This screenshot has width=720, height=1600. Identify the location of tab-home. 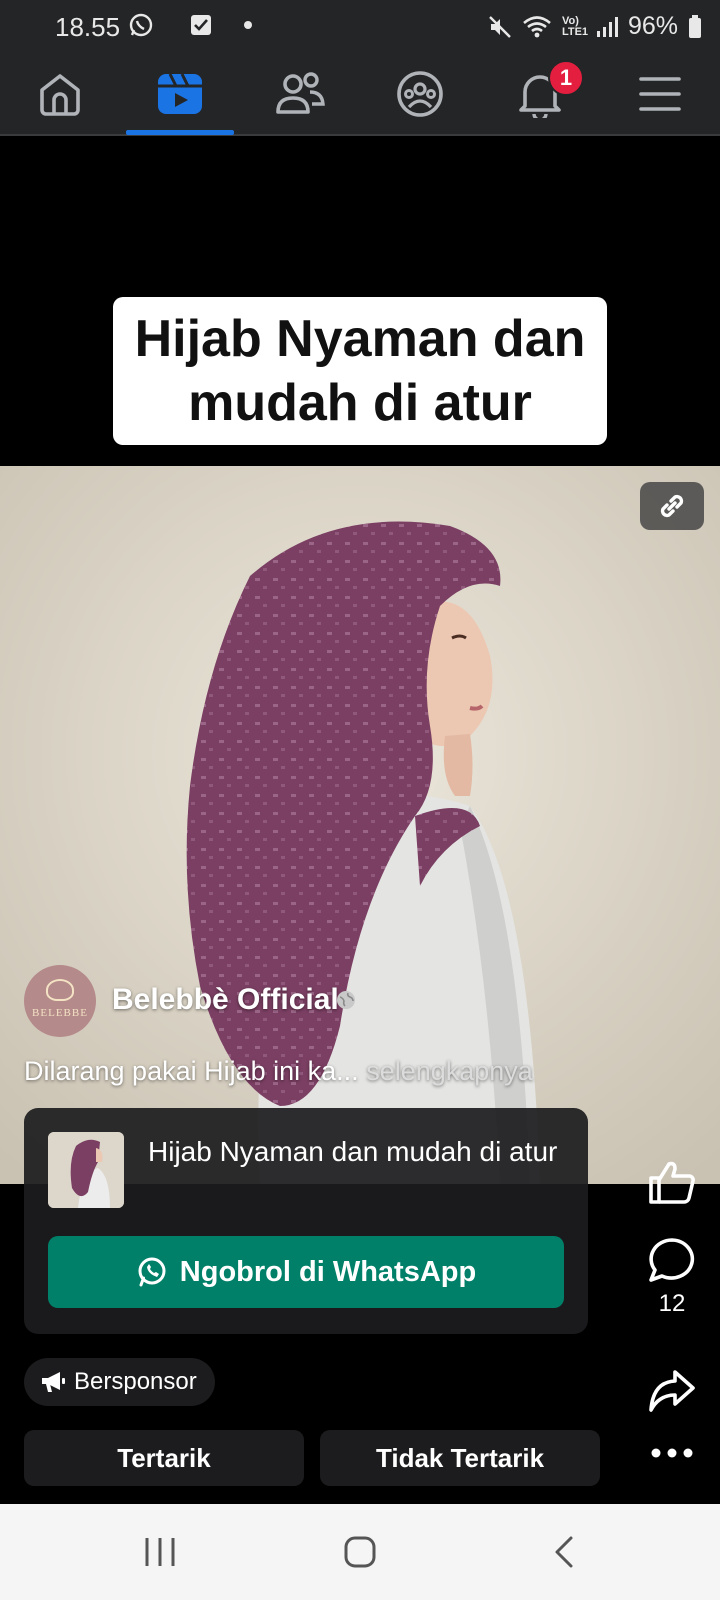
(60, 94).